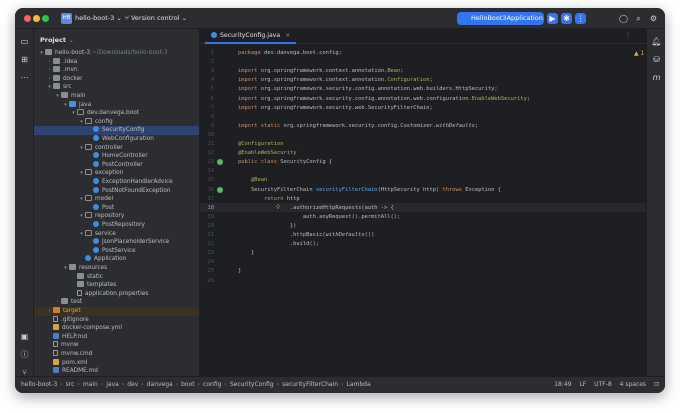  I want to click on project-tool-icon: ▭, so click(24, 41).